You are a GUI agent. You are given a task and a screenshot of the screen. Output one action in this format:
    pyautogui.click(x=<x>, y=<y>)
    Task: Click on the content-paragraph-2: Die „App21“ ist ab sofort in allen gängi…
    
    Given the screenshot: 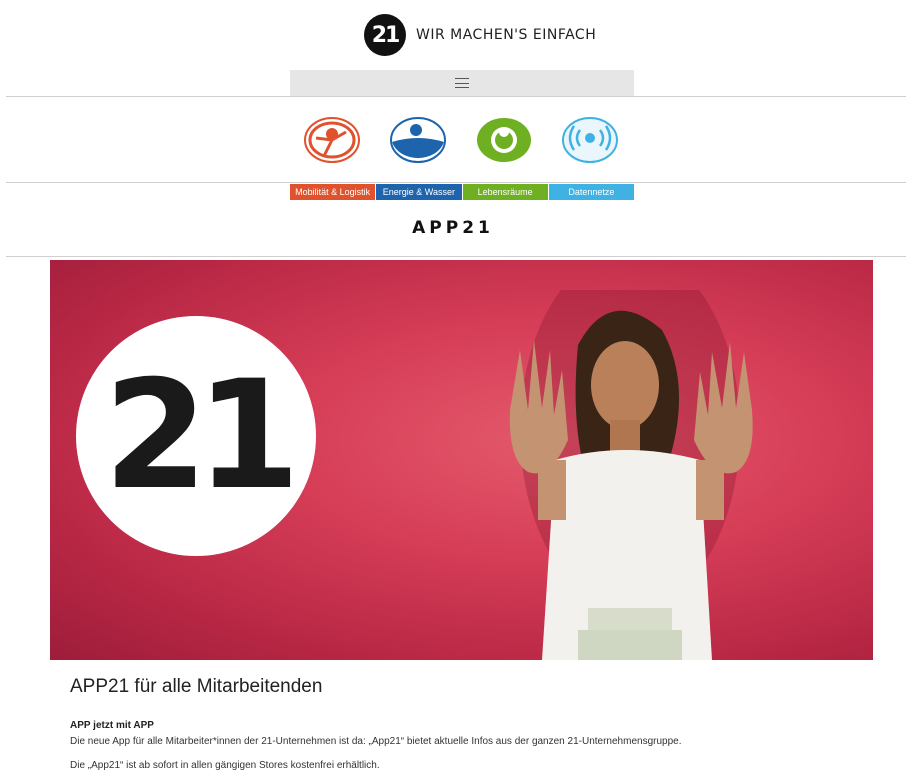 What is the action you would take?
    pyautogui.click(x=225, y=765)
    